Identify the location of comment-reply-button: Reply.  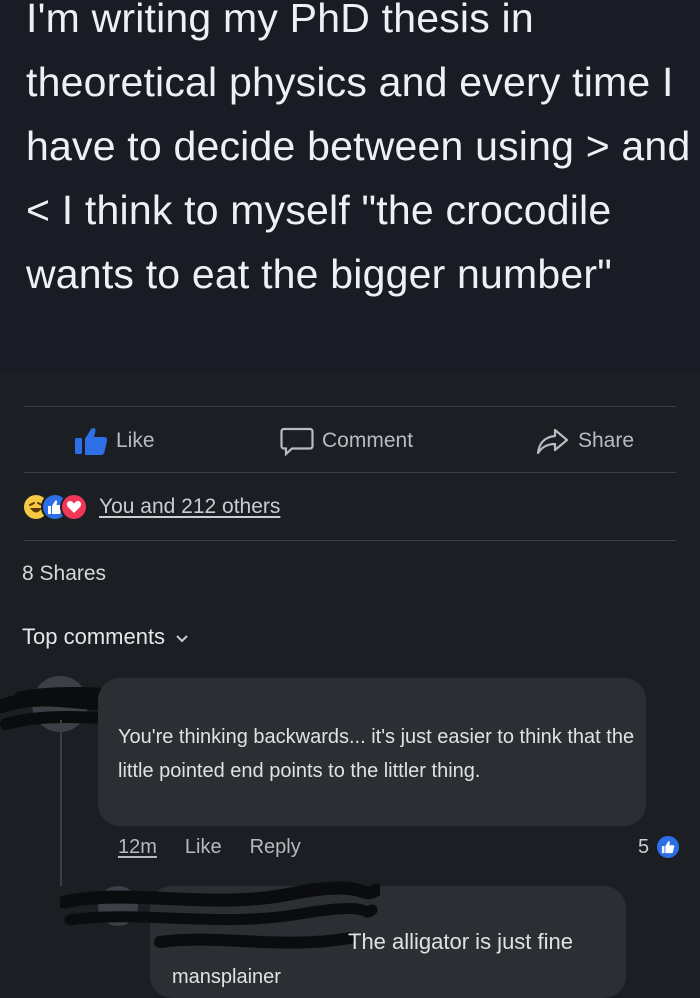
(275, 847).